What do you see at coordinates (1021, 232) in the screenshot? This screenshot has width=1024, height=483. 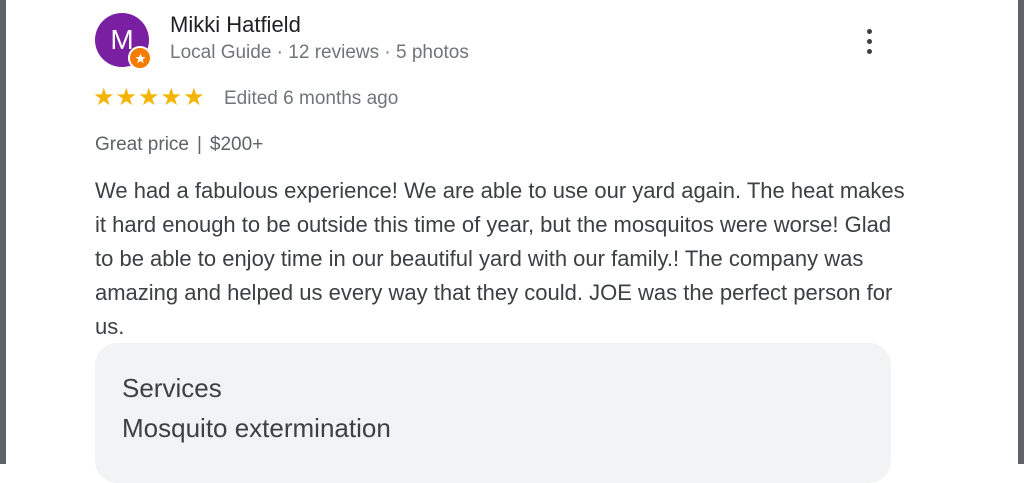 I see `window-frame-right` at bounding box center [1021, 232].